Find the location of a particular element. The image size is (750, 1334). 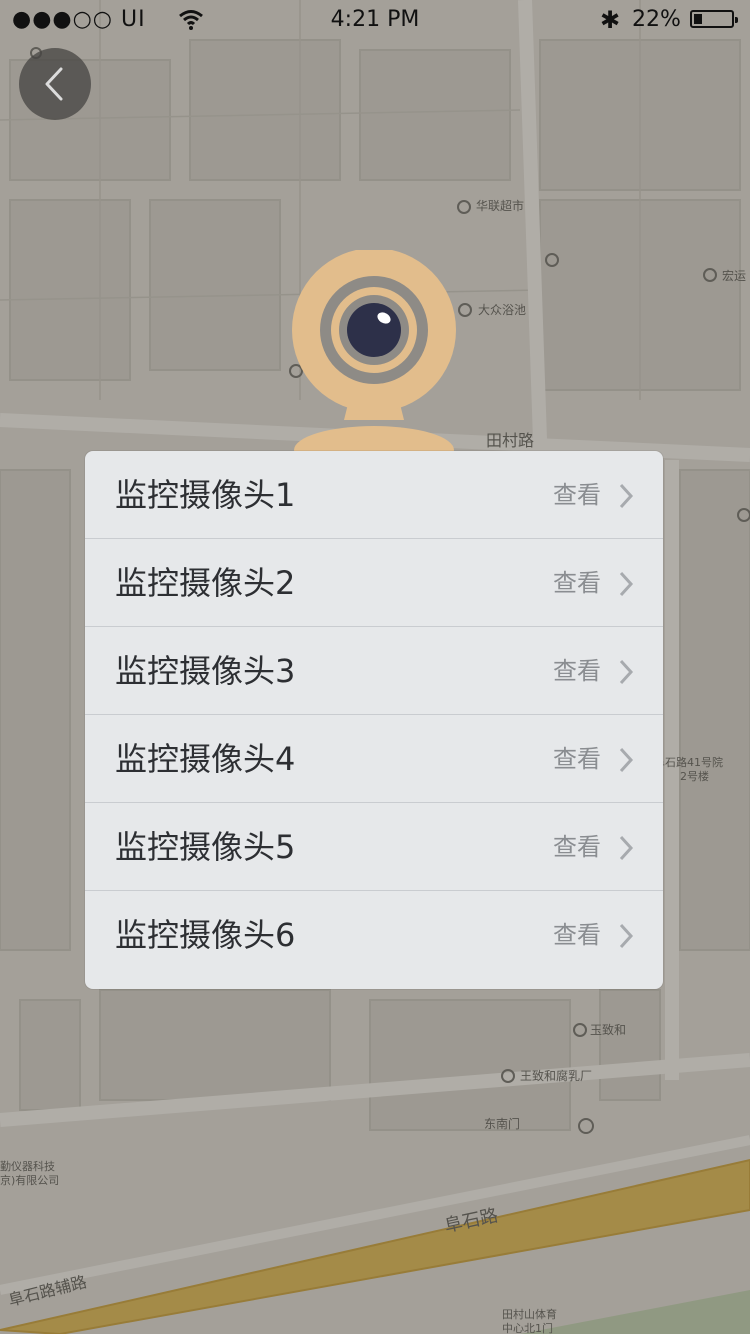

back-button is located at coordinates (55, 84).